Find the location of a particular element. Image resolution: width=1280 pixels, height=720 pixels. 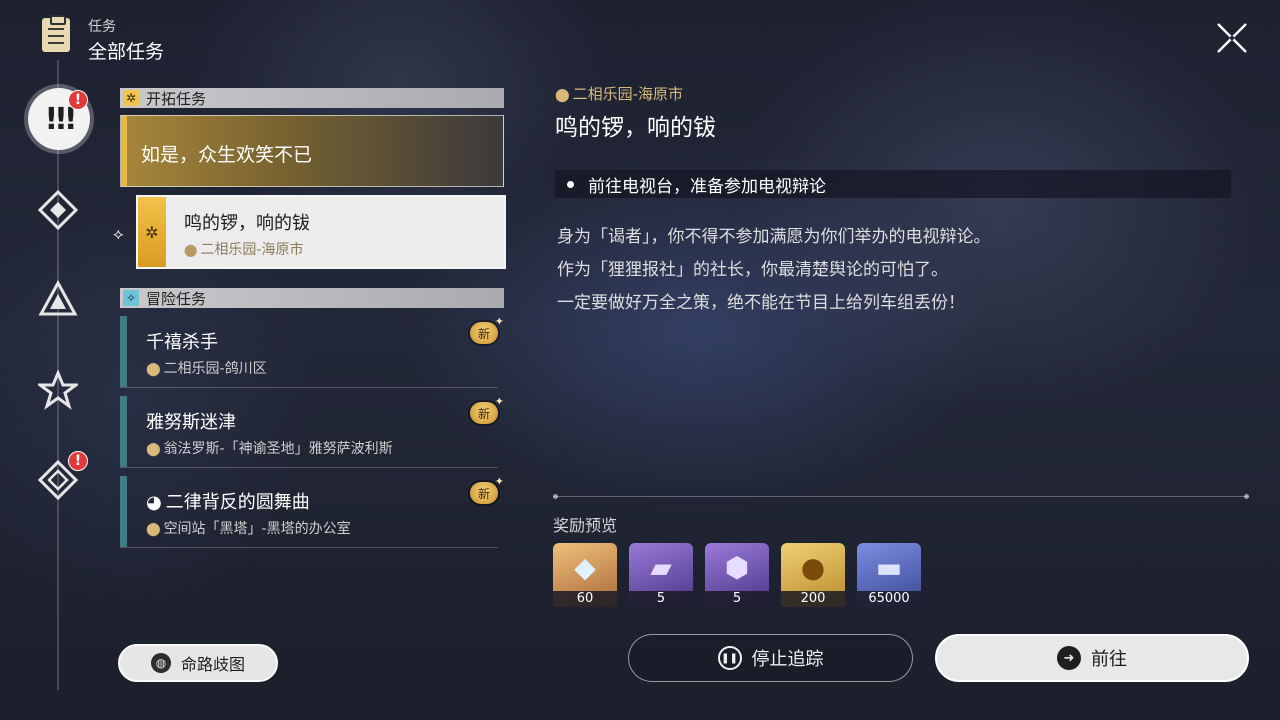

reward-item: ⬢ 5 is located at coordinates (737, 575).